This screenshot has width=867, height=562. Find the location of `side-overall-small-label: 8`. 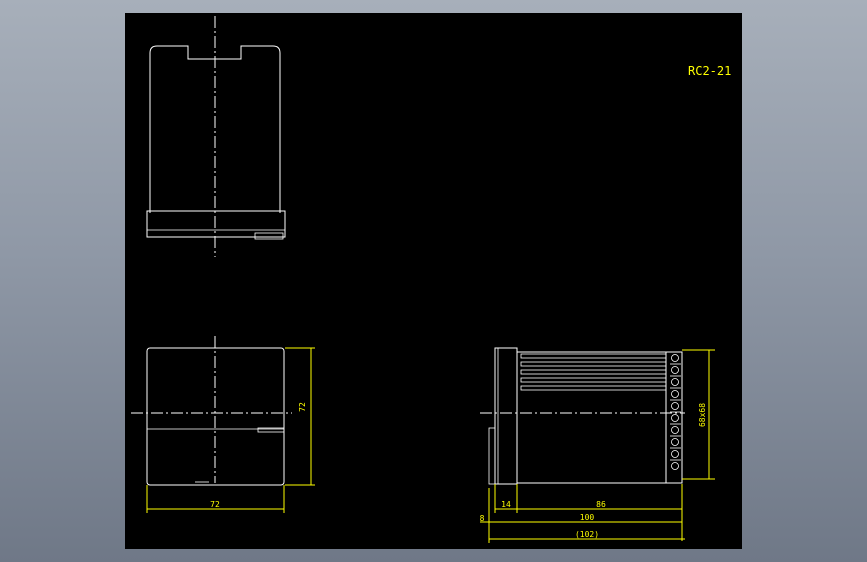

side-overall-small-label: 8 is located at coordinates (482, 518).